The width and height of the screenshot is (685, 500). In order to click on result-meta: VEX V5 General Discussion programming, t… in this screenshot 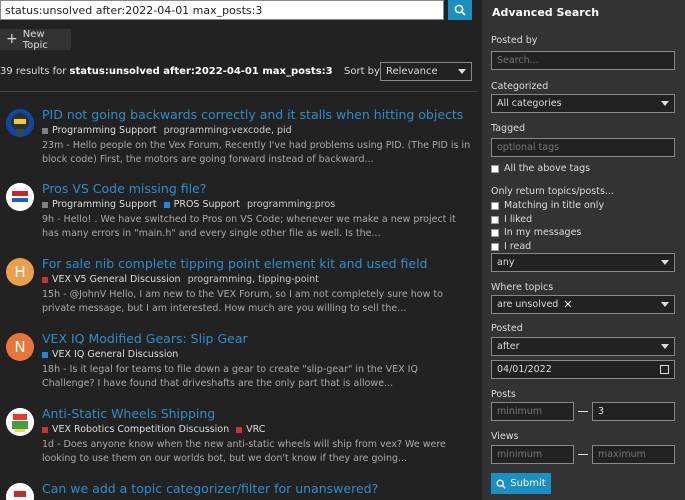, I will do `click(180, 279)`.